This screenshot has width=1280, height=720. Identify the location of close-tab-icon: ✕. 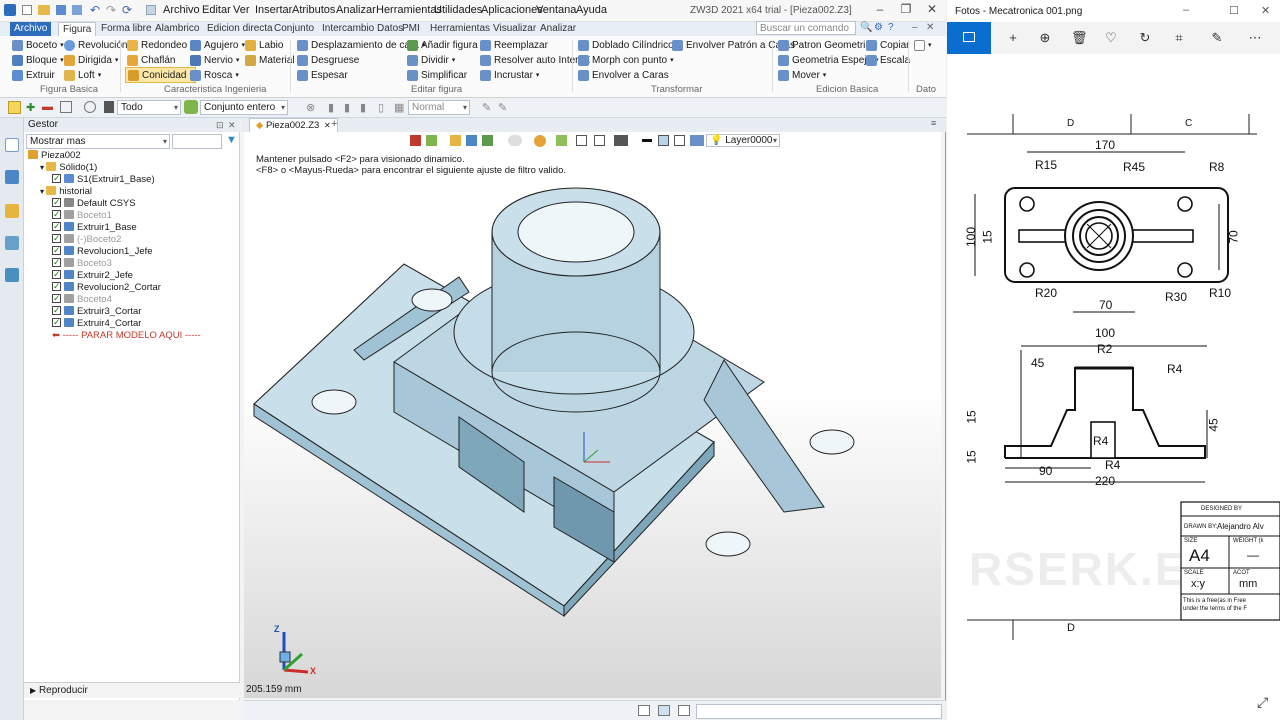
(327, 125).